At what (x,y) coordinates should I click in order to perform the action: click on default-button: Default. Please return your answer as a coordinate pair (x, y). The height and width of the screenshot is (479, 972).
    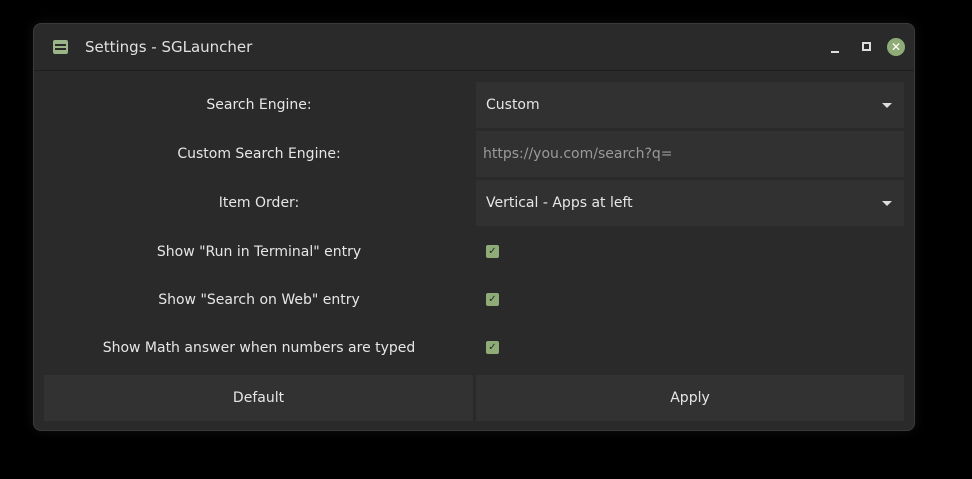
    Looking at the image, I should click on (258, 398).